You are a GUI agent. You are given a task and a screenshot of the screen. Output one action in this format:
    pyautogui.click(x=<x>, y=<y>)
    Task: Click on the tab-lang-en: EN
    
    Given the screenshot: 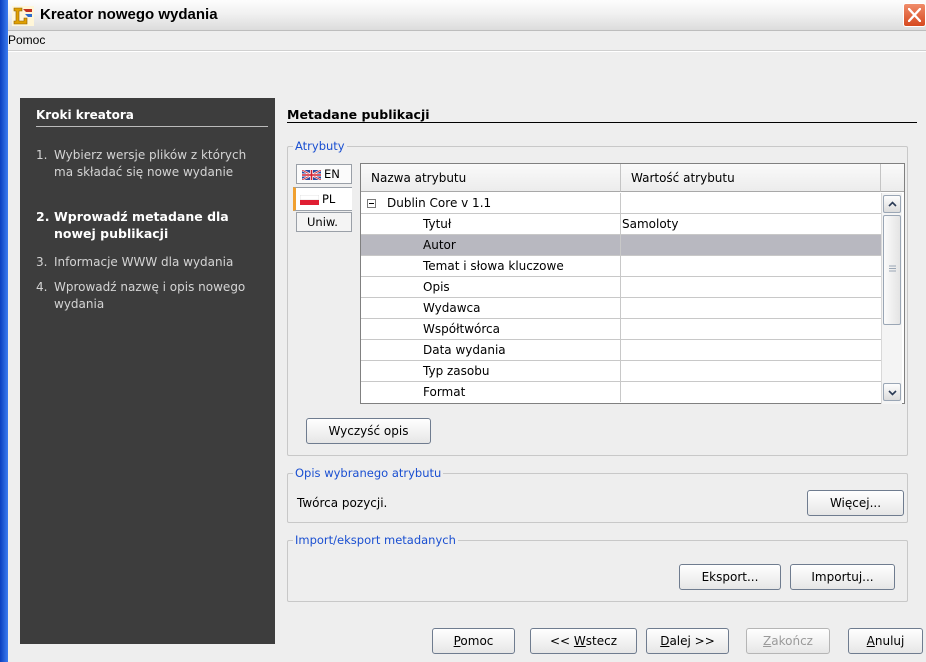 What is the action you would take?
    pyautogui.click(x=324, y=174)
    